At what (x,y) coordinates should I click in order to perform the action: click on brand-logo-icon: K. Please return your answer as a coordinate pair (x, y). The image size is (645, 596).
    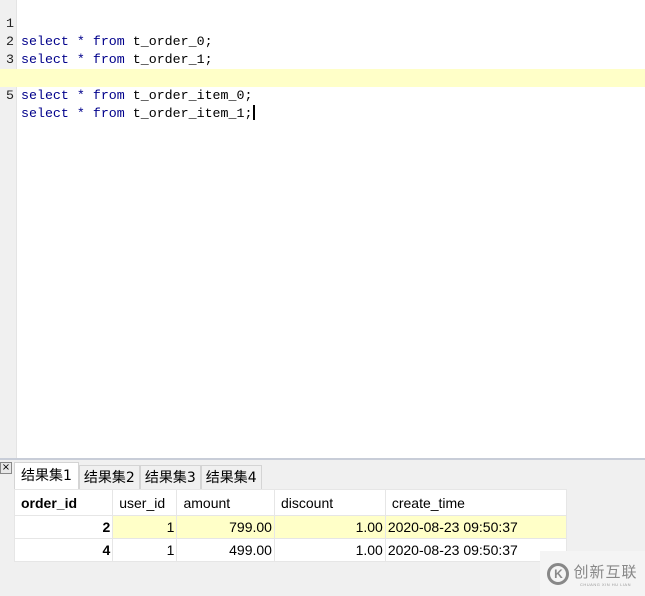
    Looking at the image, I should click on (558, 573).